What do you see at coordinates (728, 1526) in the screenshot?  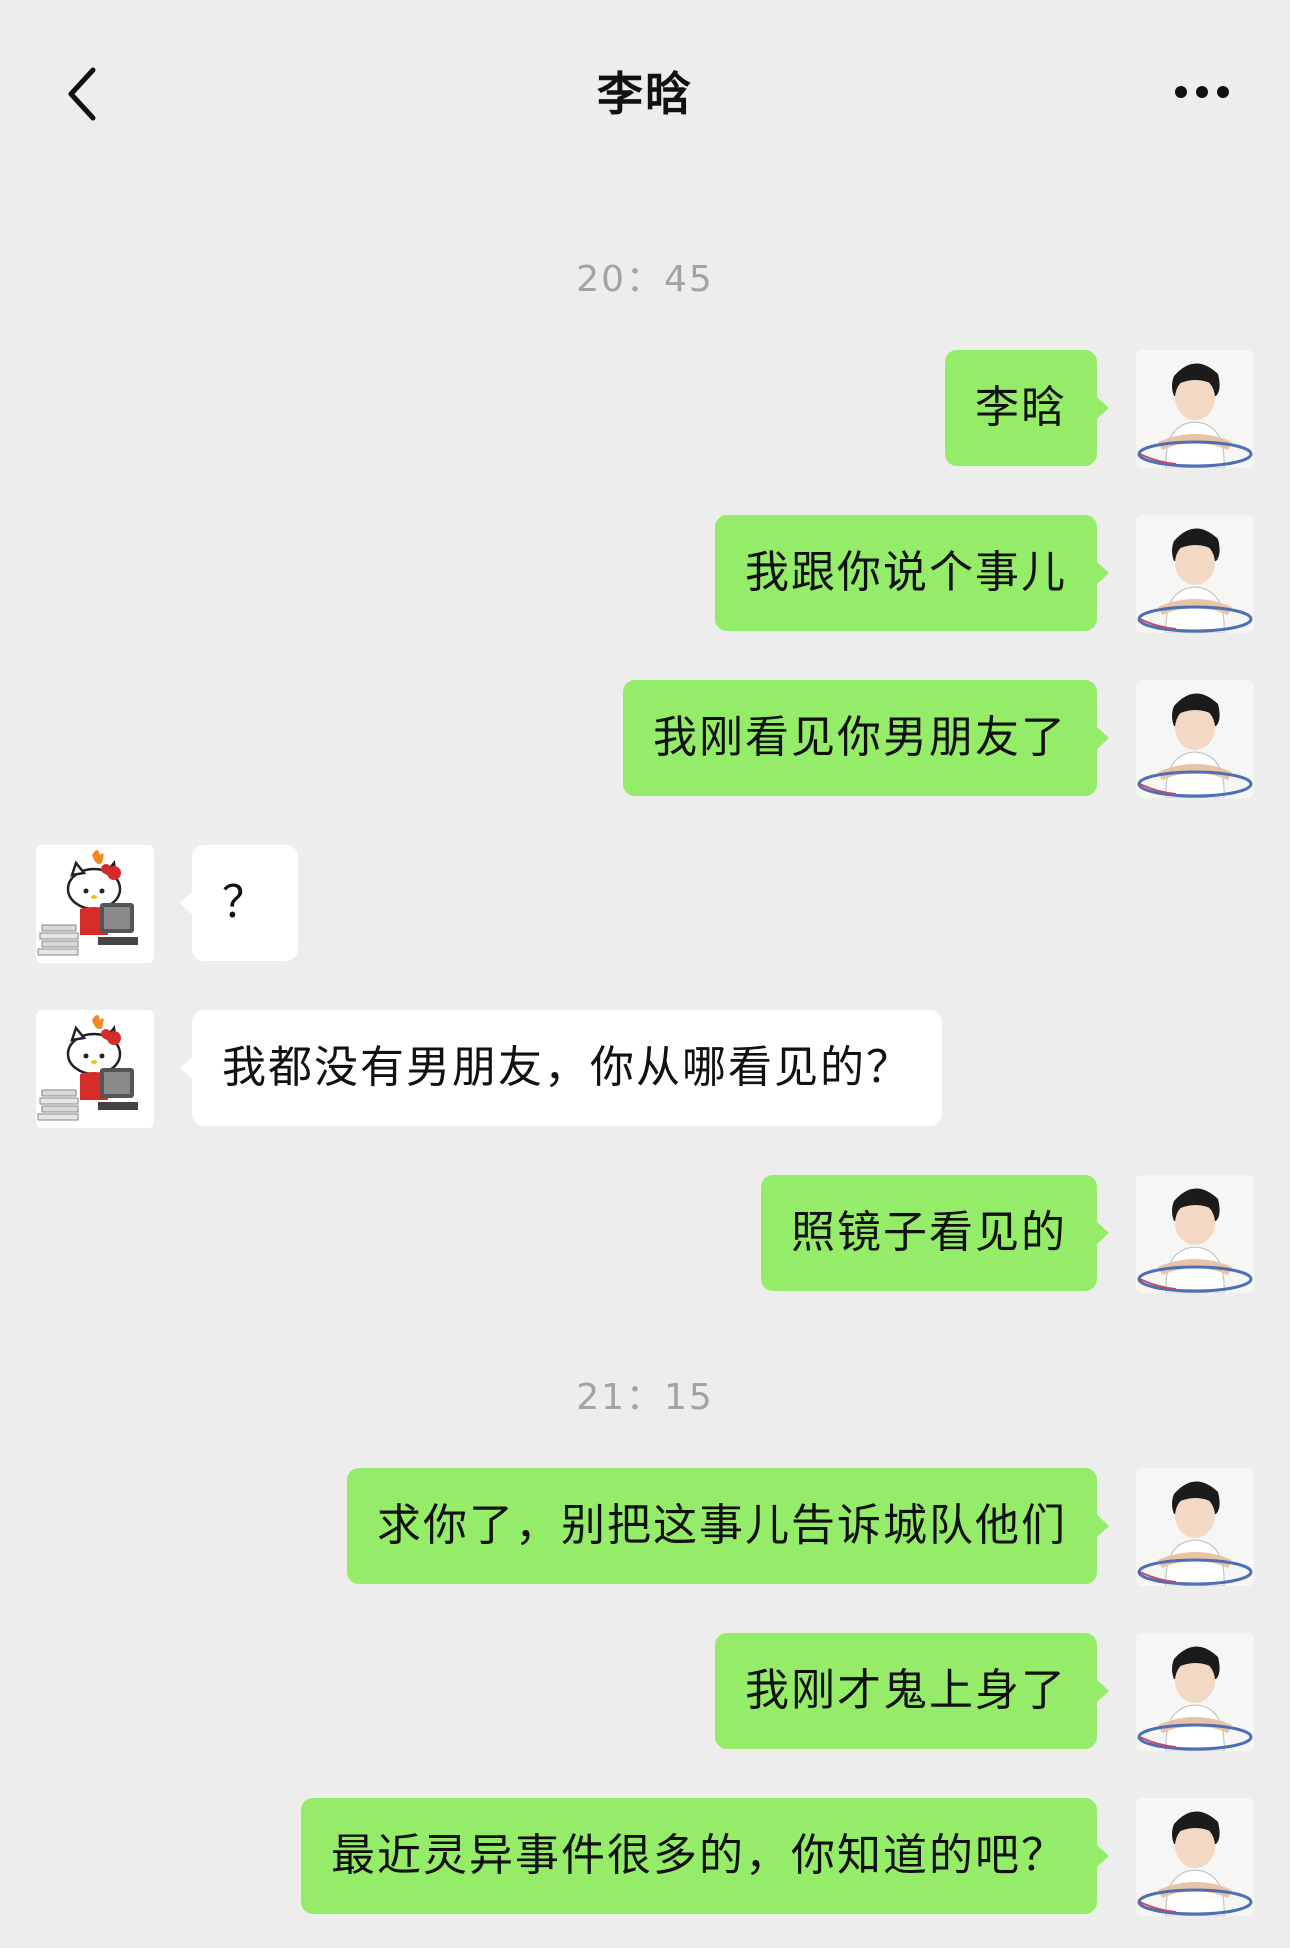 I see `message-bubble-sent: 求你了，别把这事儿告诉城队他们` at bounding box center [728, 1526].